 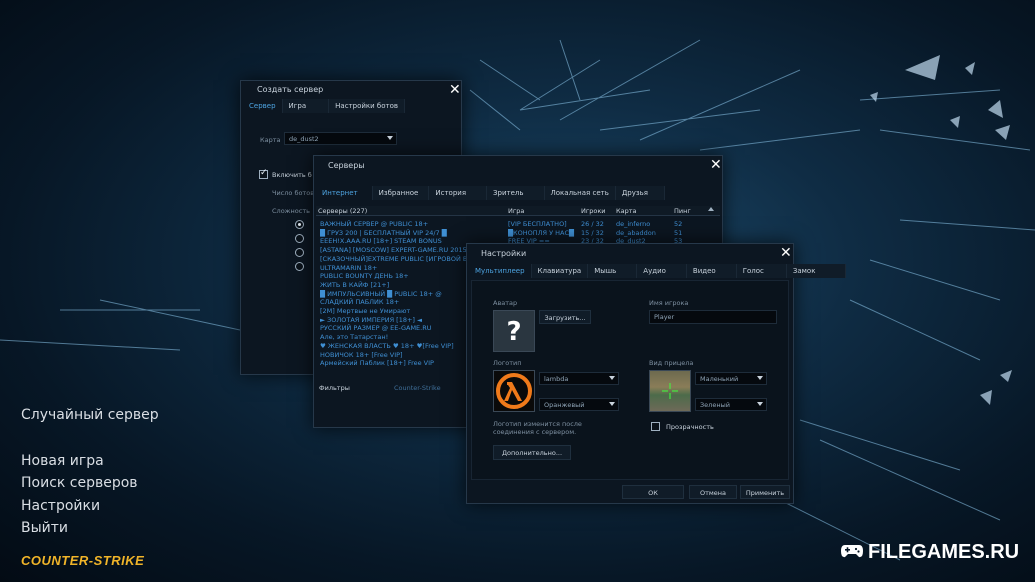 What do you see at coordinates (560, 271) in the screenshot?
I see `tab-keyboard: Клавиатура` at bounding box center [560, 271].